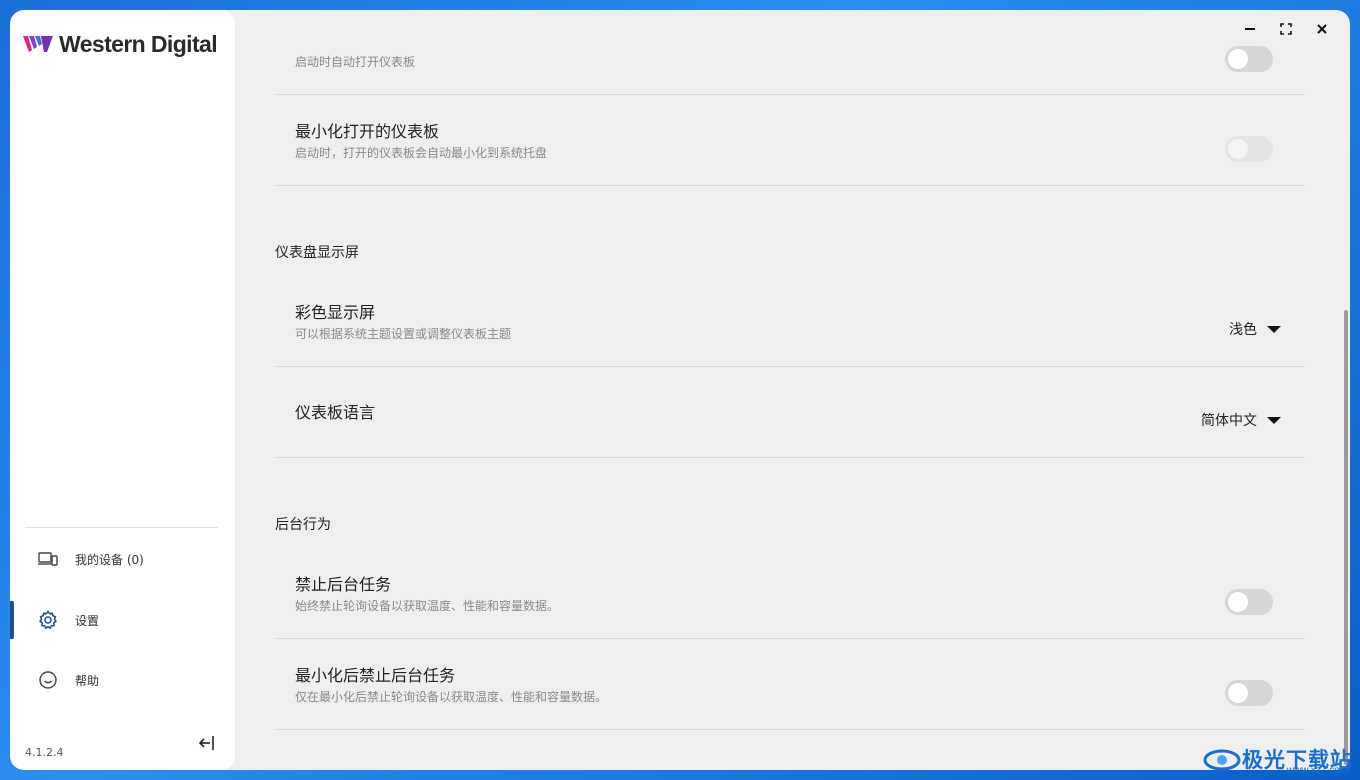 The image size is (1360, 780). Describe the element at coordinates (790, 321) in the screenshot. I see `color-display-row: 彩色显示屏 可以根据系统主题设置或调整仪表板主题 浅色` at that location.